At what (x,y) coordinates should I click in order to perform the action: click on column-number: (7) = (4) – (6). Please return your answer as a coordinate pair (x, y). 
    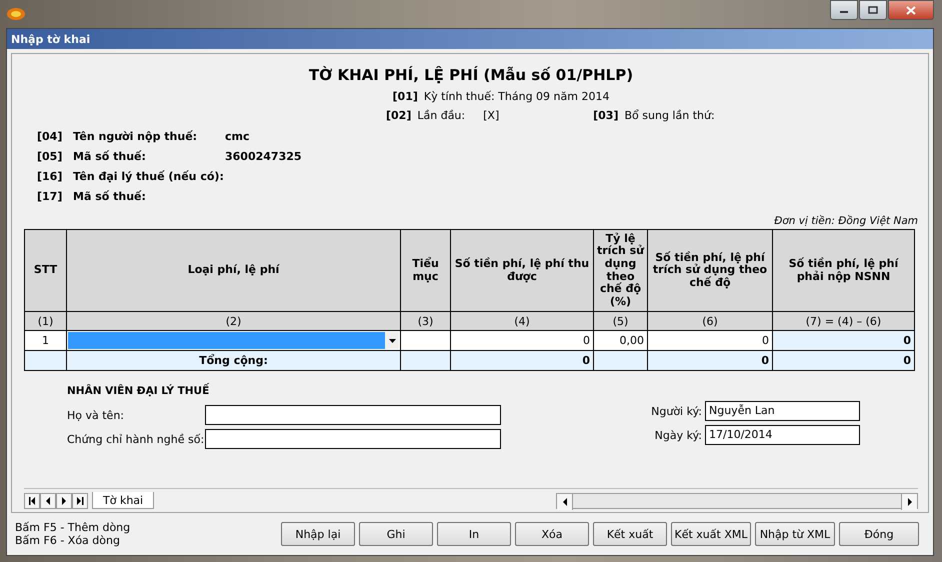
    Looking at the image, I should click on (843, 321).